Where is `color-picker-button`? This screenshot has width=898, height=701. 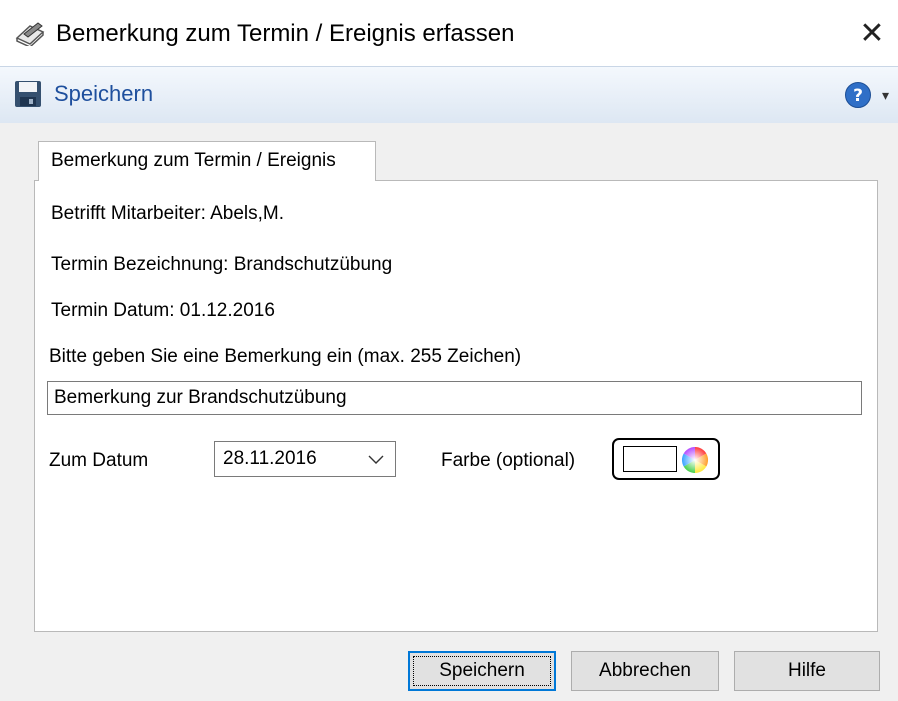
color-picker-button is located at coordinates (666, 459).